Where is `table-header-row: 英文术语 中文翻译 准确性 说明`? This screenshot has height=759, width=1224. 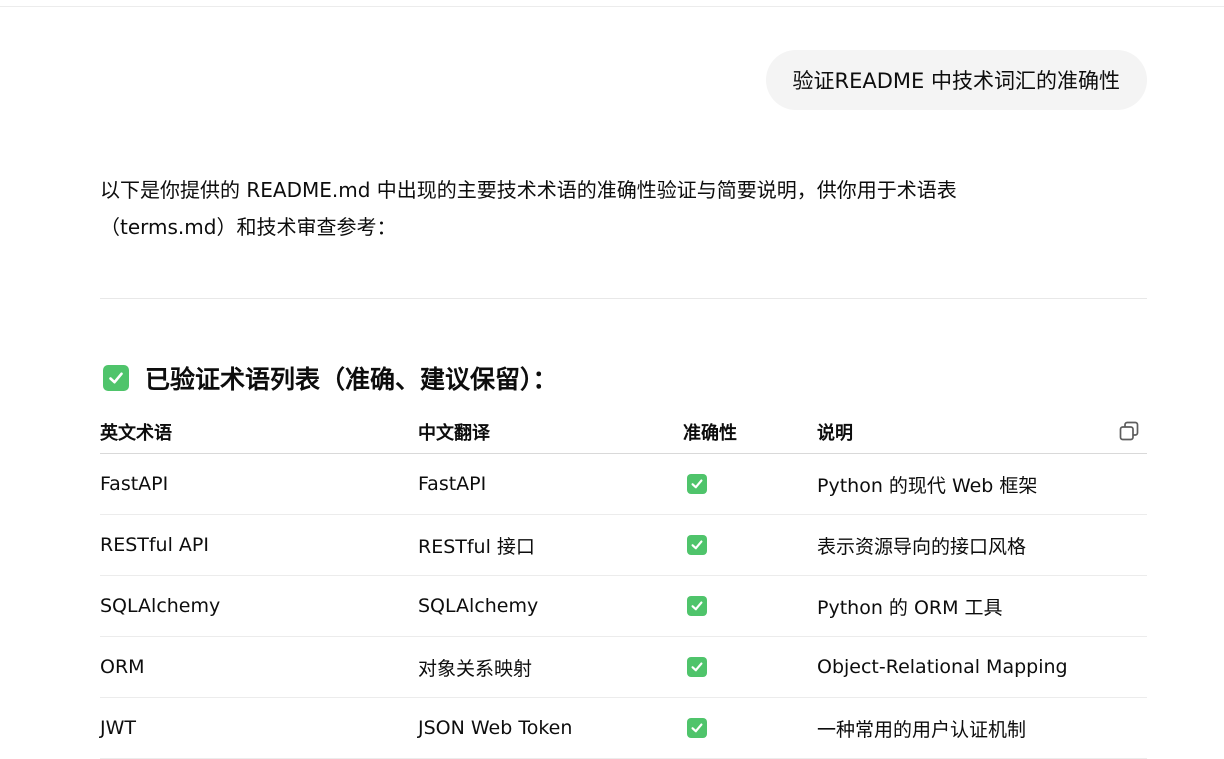 table-header-row: 英文术语 中文翻译 准确性 说明 is located at coordinates (623, 432).